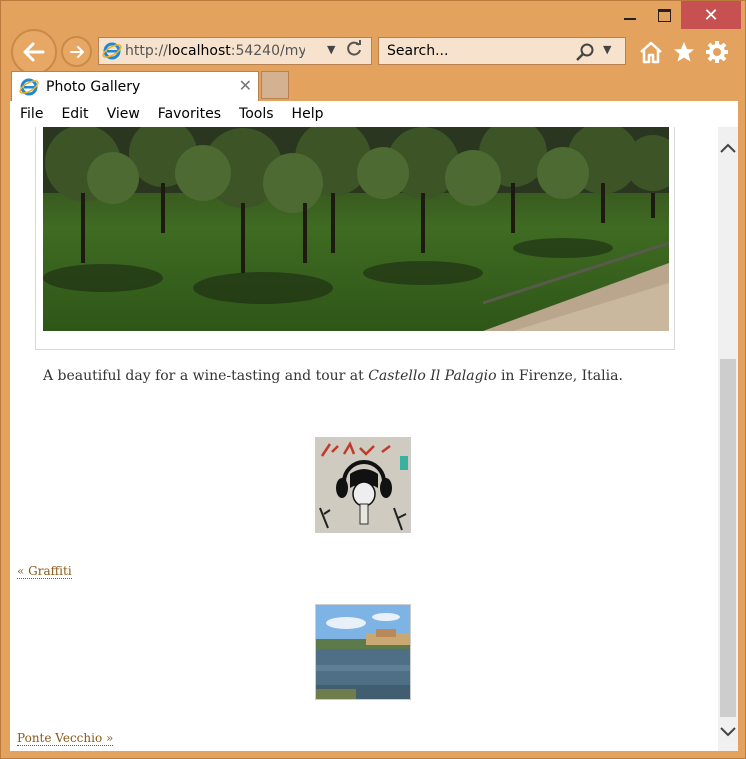 The height and width of the screenshot is (759, 746). Describe the element at coordinates (93, 86) in the screenshot. I see `tab-title: Photo Gallery` at that location.